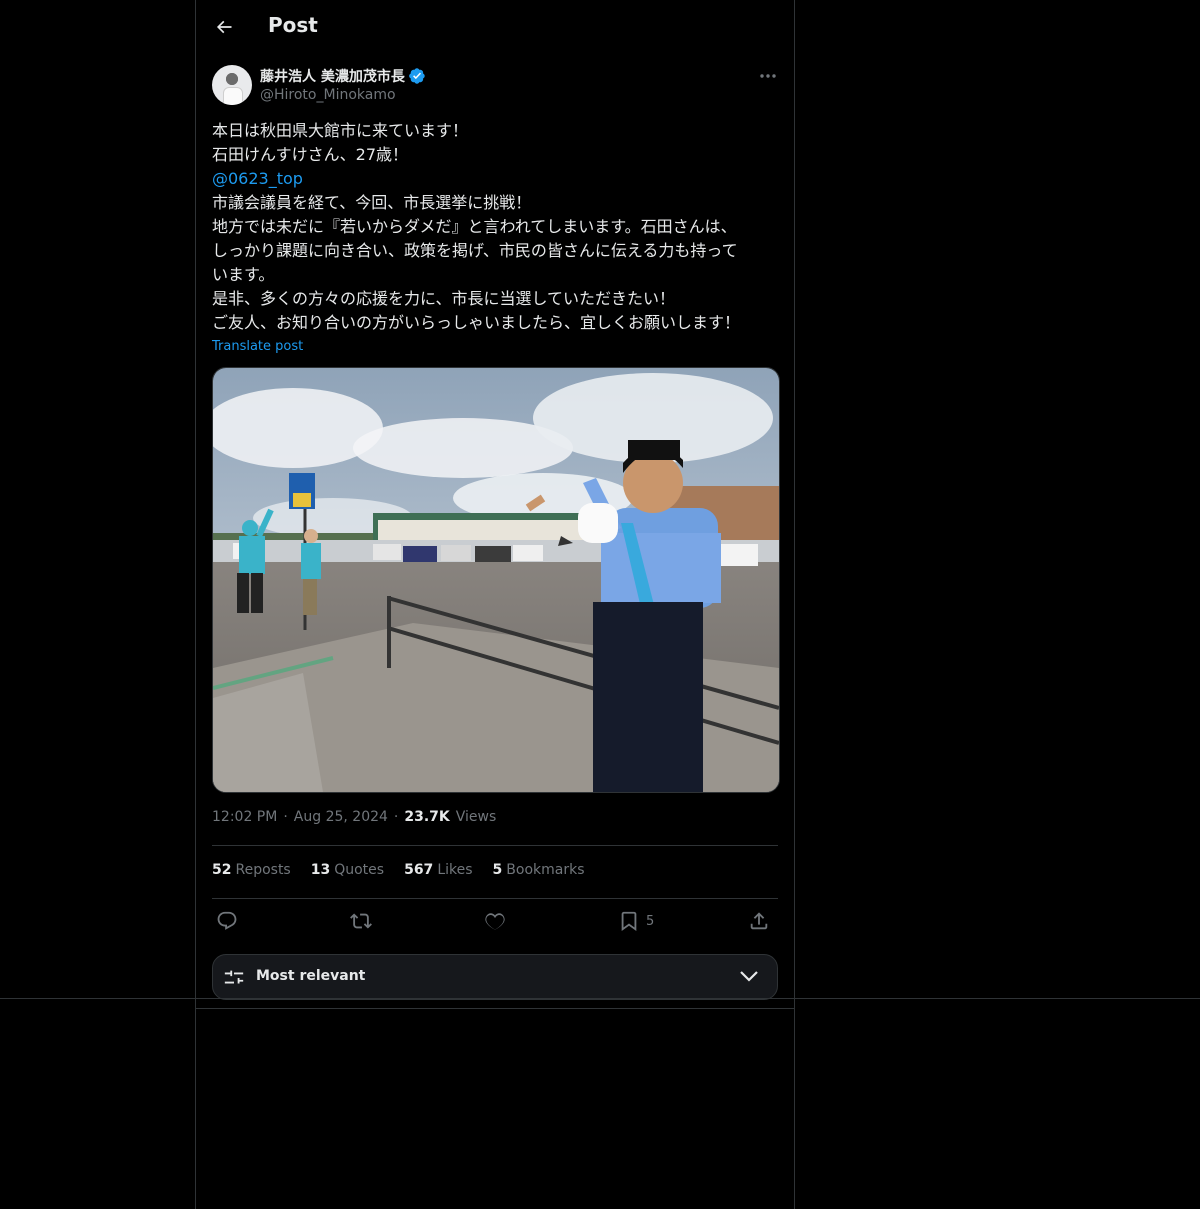 Image resolution: width=1200 pixels, height=1209 pixels. What do you see at coordinates (629, 921) in the screenshot?
I see `bookmark-icon` at bounding box center [629, 921].